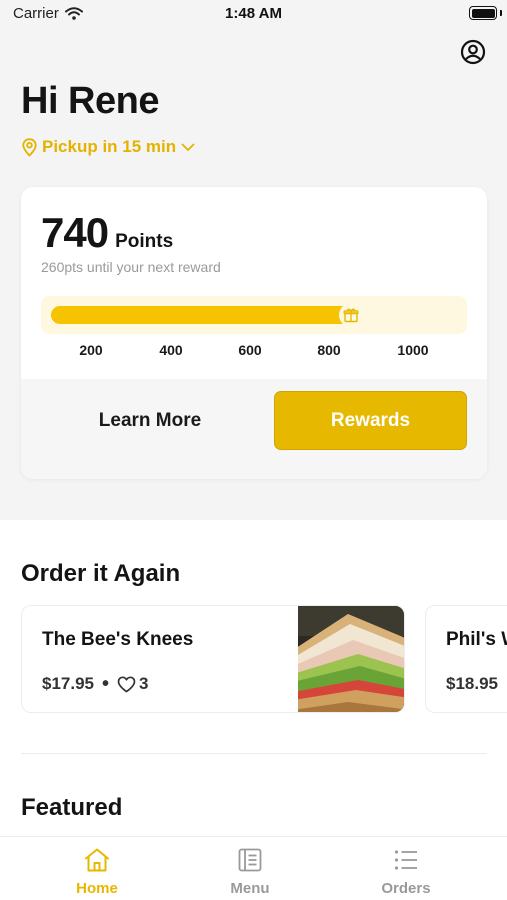 This screenshot has height=900, width=507. What do you see at coordinates (150, 420) in the screenshot?
I see `learn-more-button: Learn More` at bounding box center [150, 420].